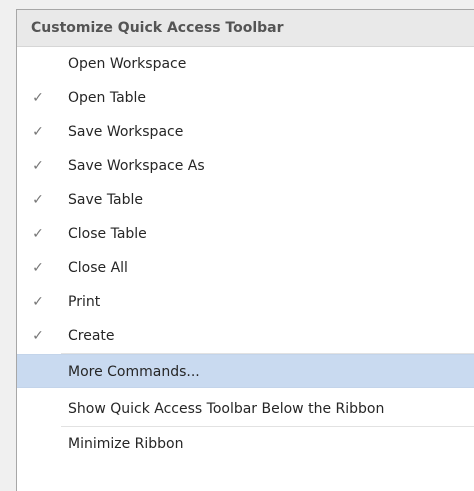 This screenshot has width=474, height=491. Describe the element at coordinates (245, 302) in the screenshot. I see `menu-item-print: ✓ Print` at that location.